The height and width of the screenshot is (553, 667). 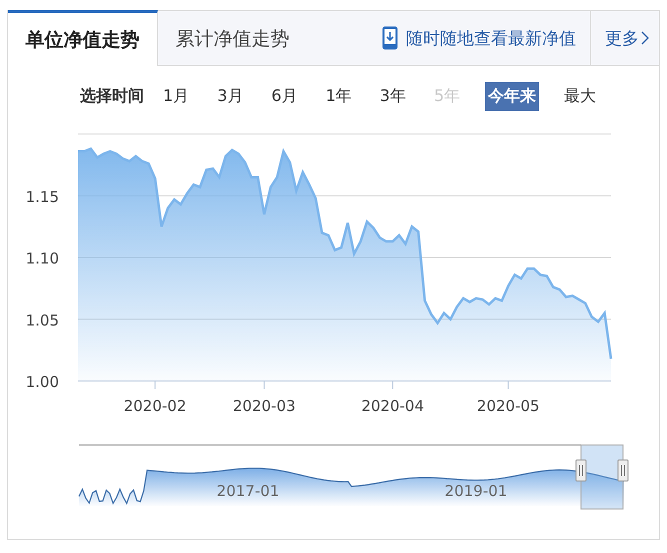 What do you see at coordinates (42, 382) in the screenshot?
I see `y-tick-label: 1.00` at bounding box center [42, 382].